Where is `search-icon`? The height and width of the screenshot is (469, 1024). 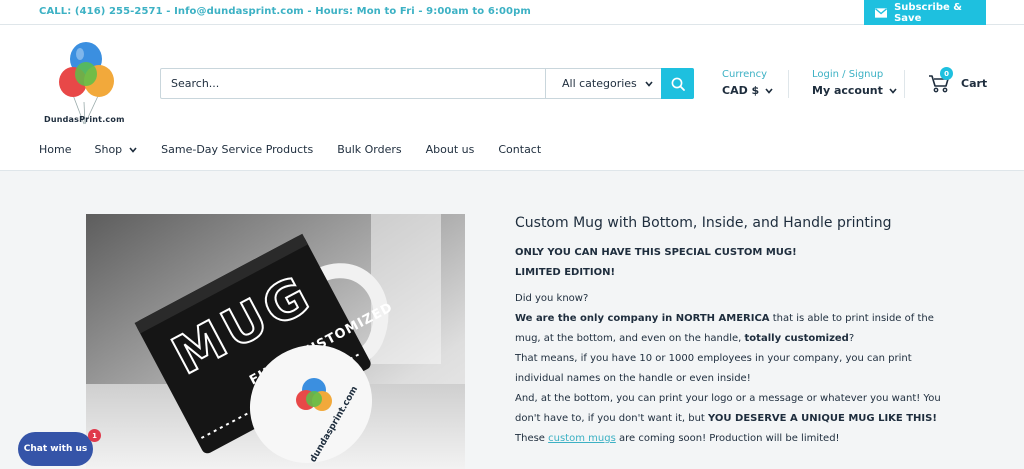 search-icon is located at coordinates (678, 84).